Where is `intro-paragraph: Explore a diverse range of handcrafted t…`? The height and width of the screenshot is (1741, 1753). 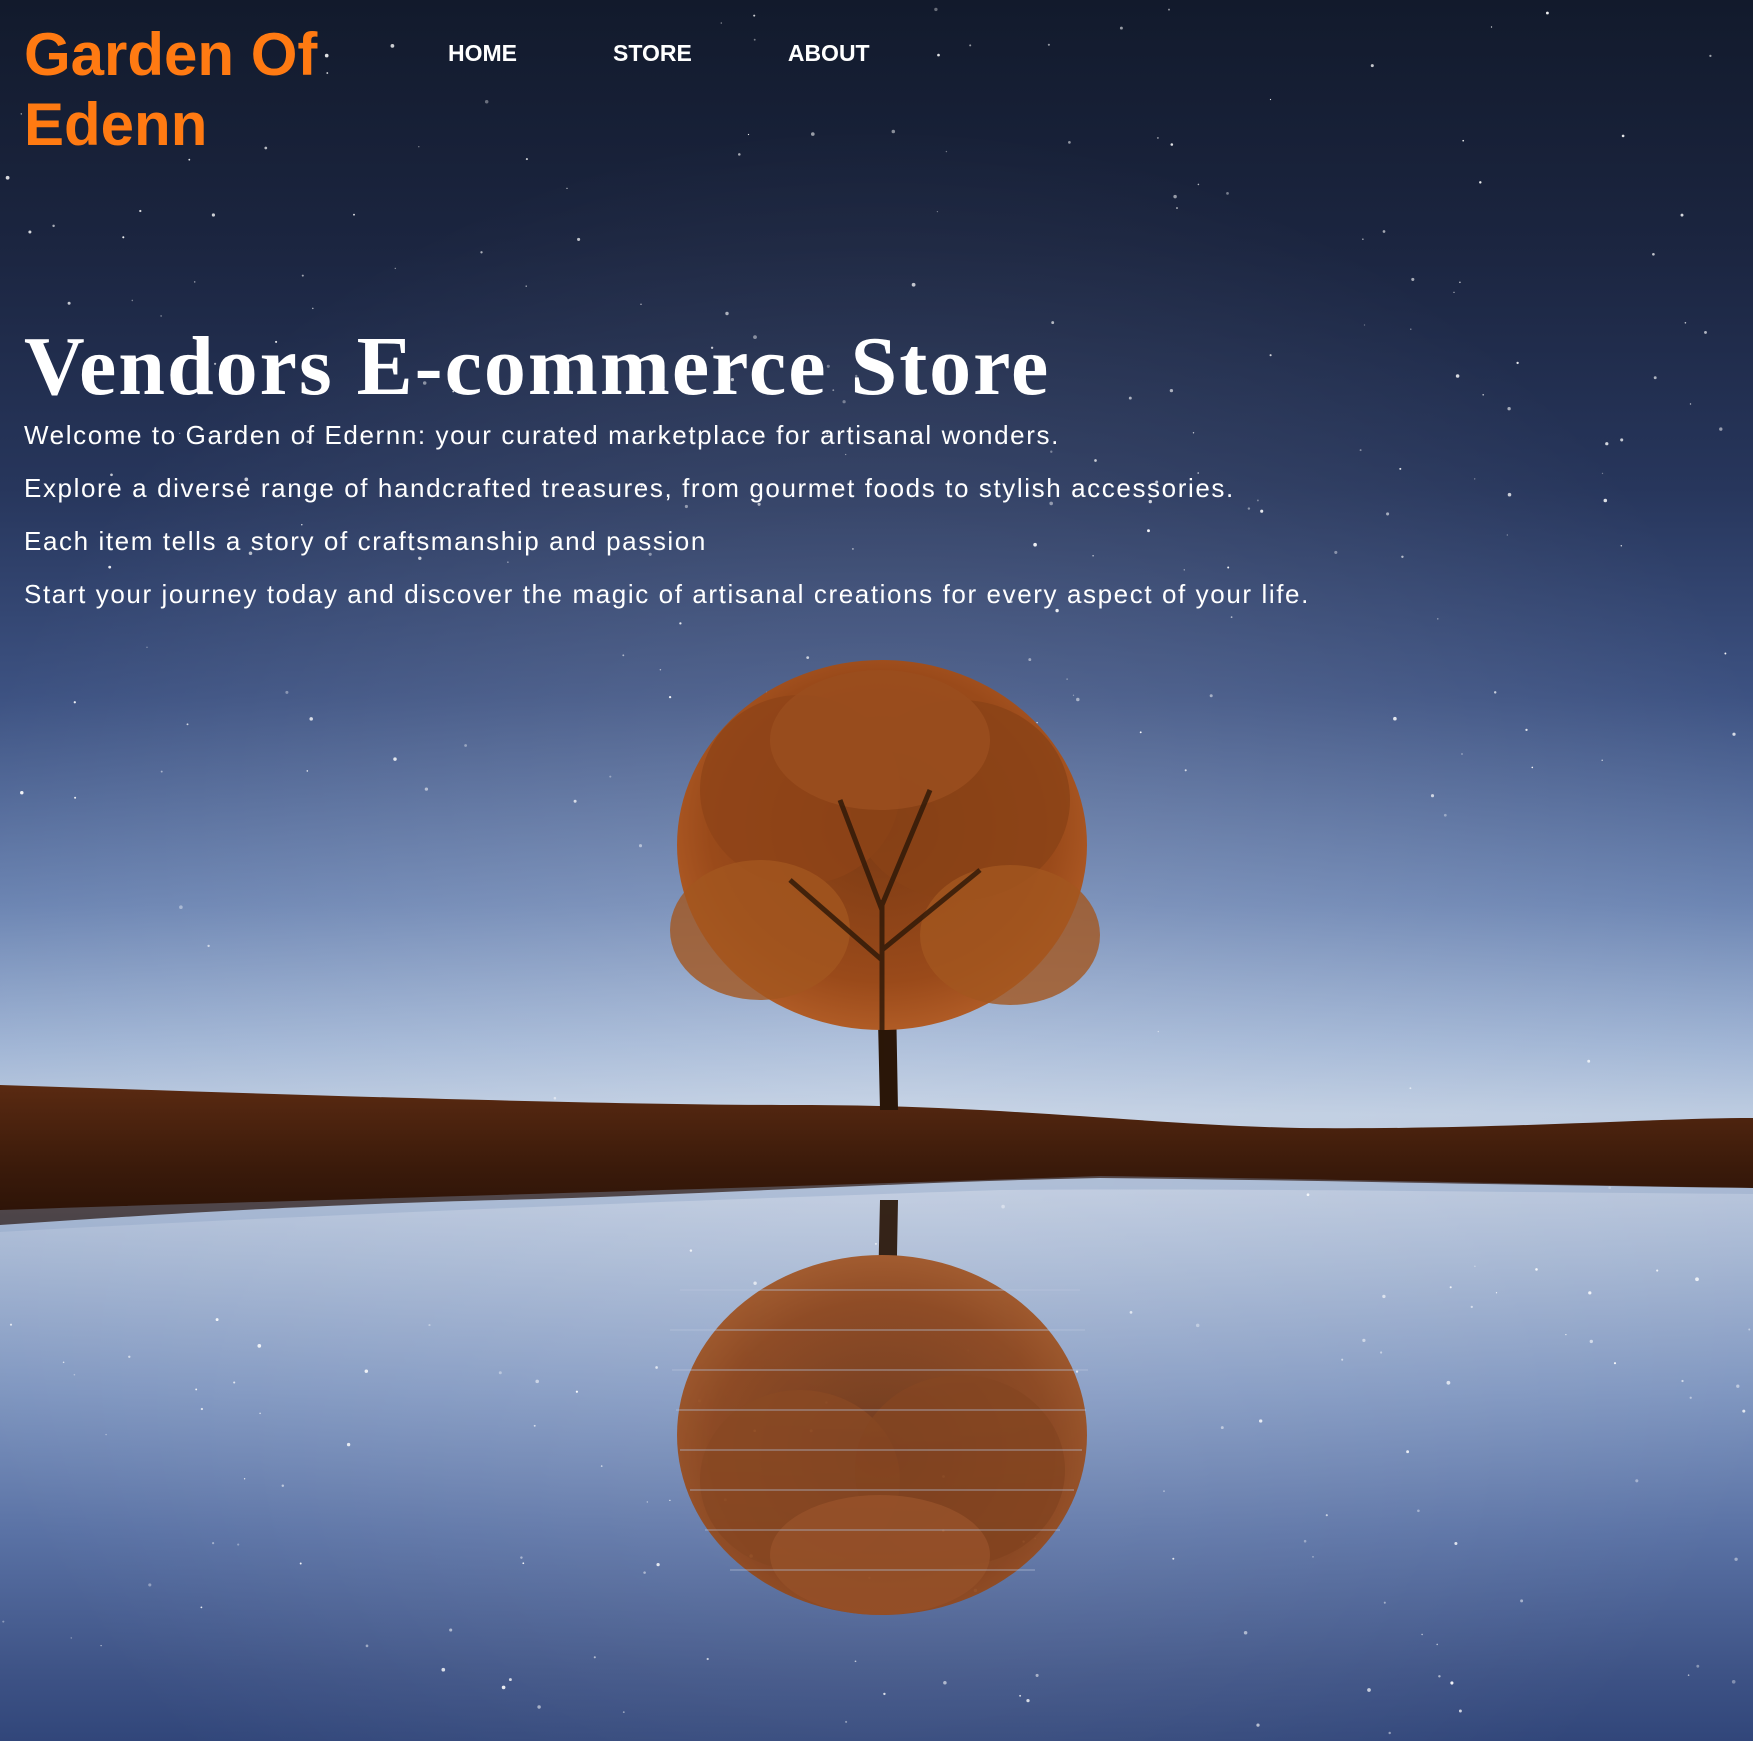
intro-paragraph: Explore a diverse range of handcrafted t… is located at coordinates (629, 488).